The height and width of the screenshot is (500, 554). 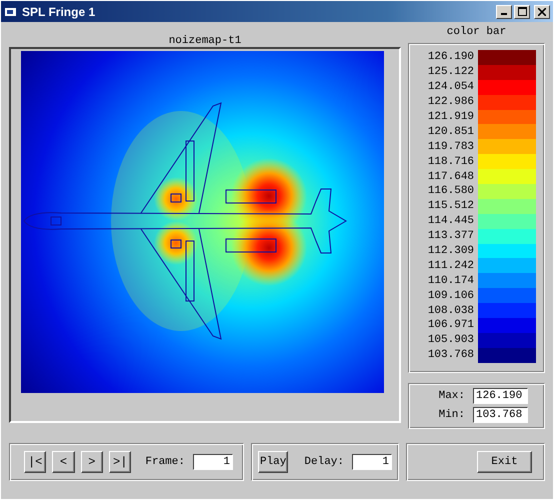 I want to click on level-label: 122.986, so click(x=451, y=102).